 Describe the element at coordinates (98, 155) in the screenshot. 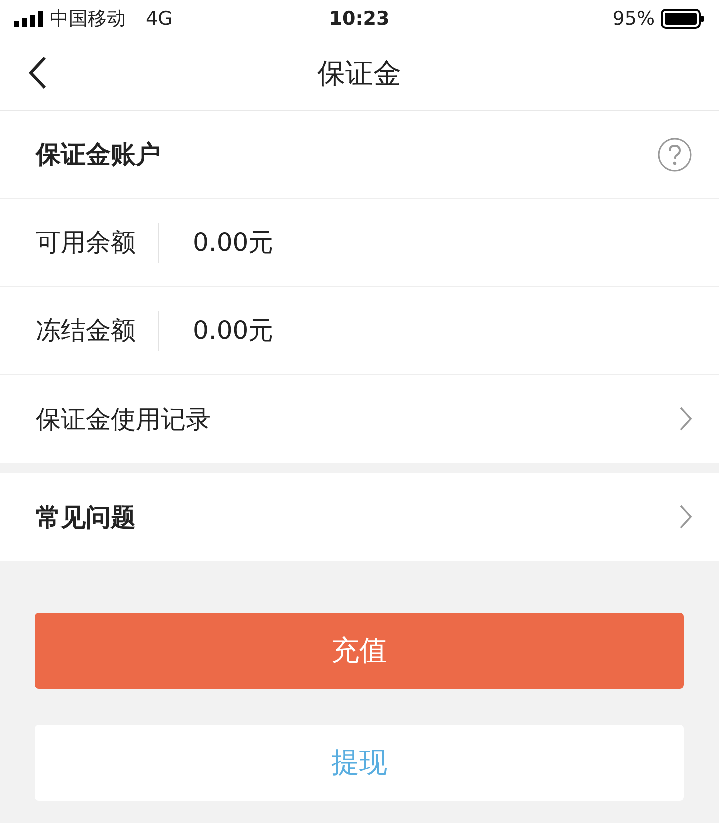

I see `account-heading: 保证金账户` at that location.